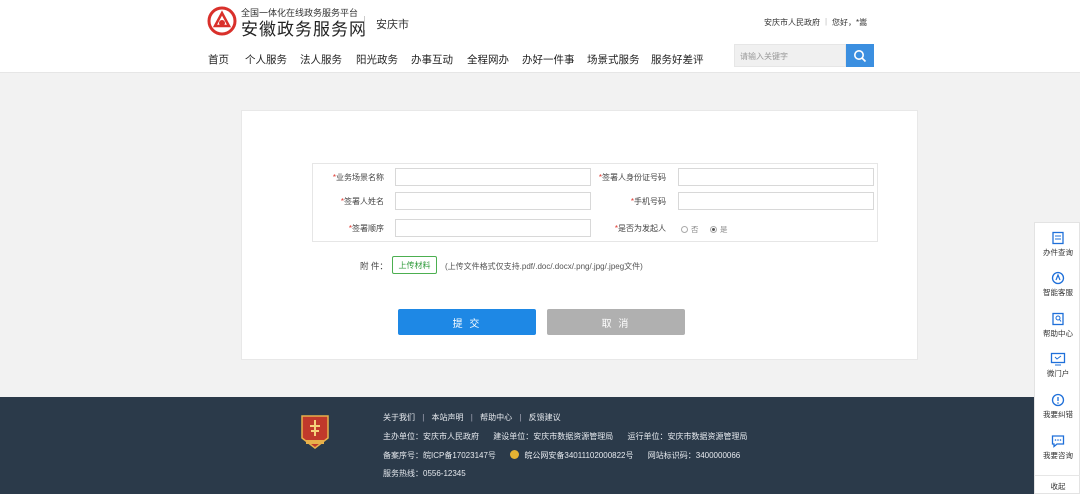 This screenshot has width=1080, height=494. Describe the element at coordinates (321, 59) in the screenshot. I see `nav-corporate: 法人服务` at that location.